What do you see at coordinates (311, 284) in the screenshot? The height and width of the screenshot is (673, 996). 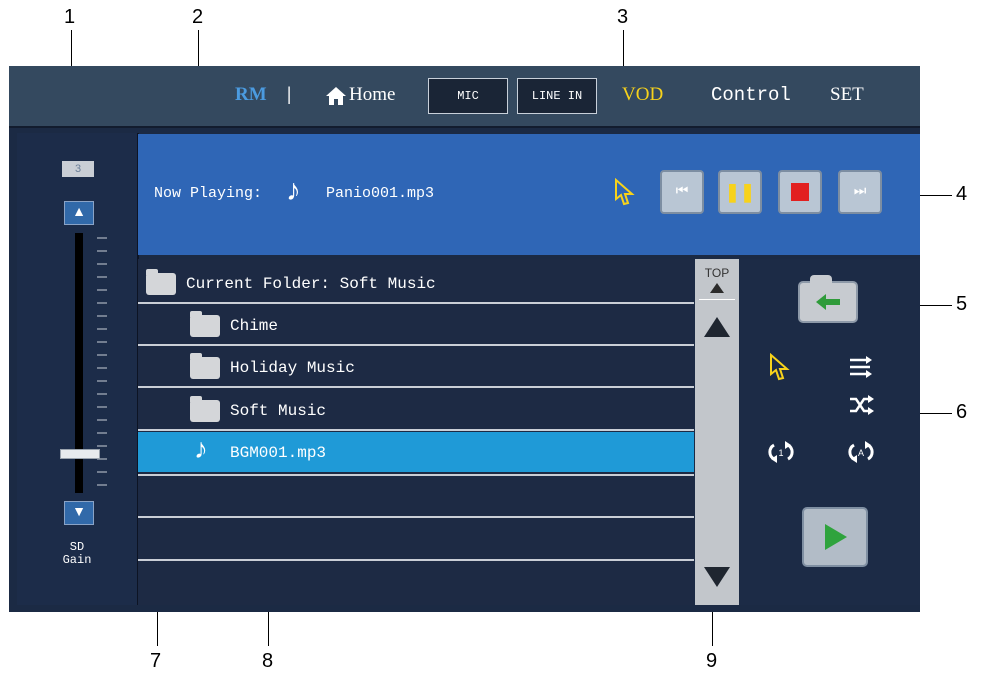 I see `current-folder-label: Current Folder: Soft Music` at bounding box center [311, 284].